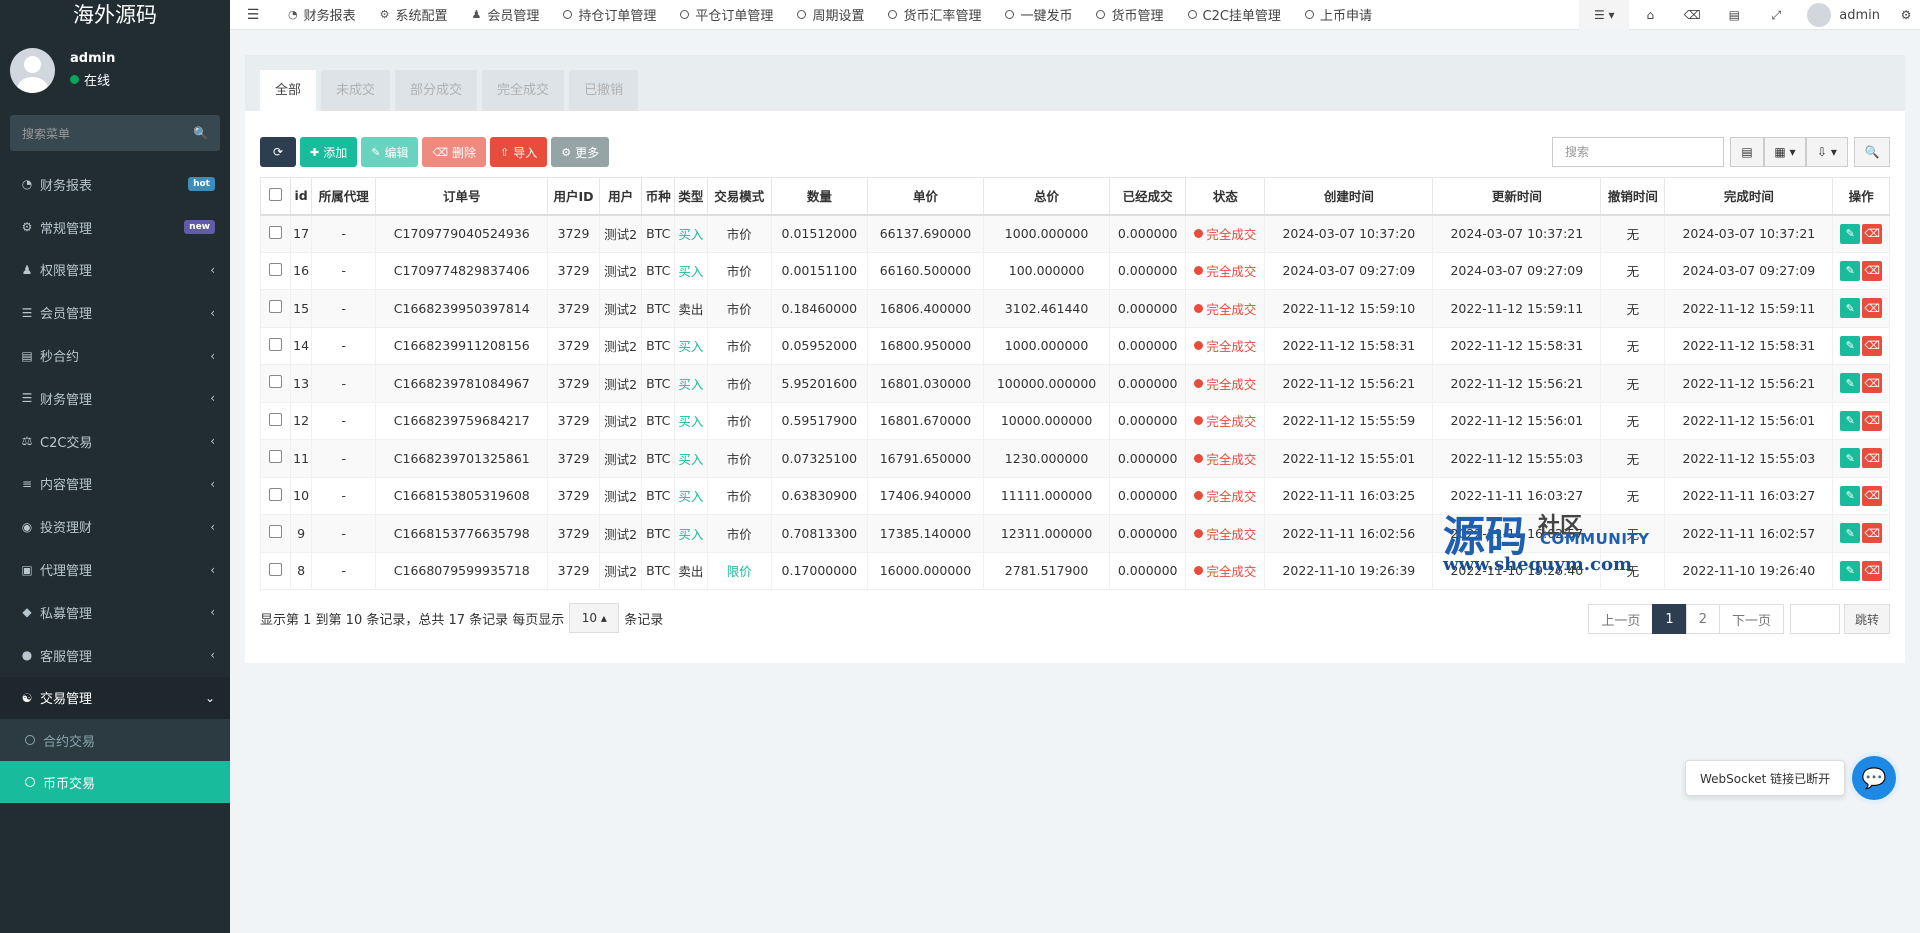 This screenshot has width=1920, height=933. I want to click on sidebar-item-7: ≡ 内容管理 ‹, so click(115, 484).